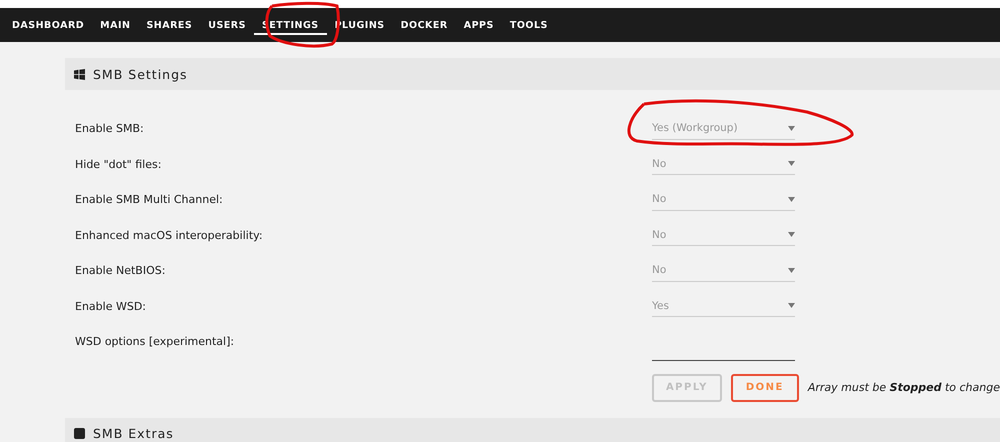 The width and height of the screenshot is (1000, 442). I want to click on section-title: SMB Extras, so click(133, 433).